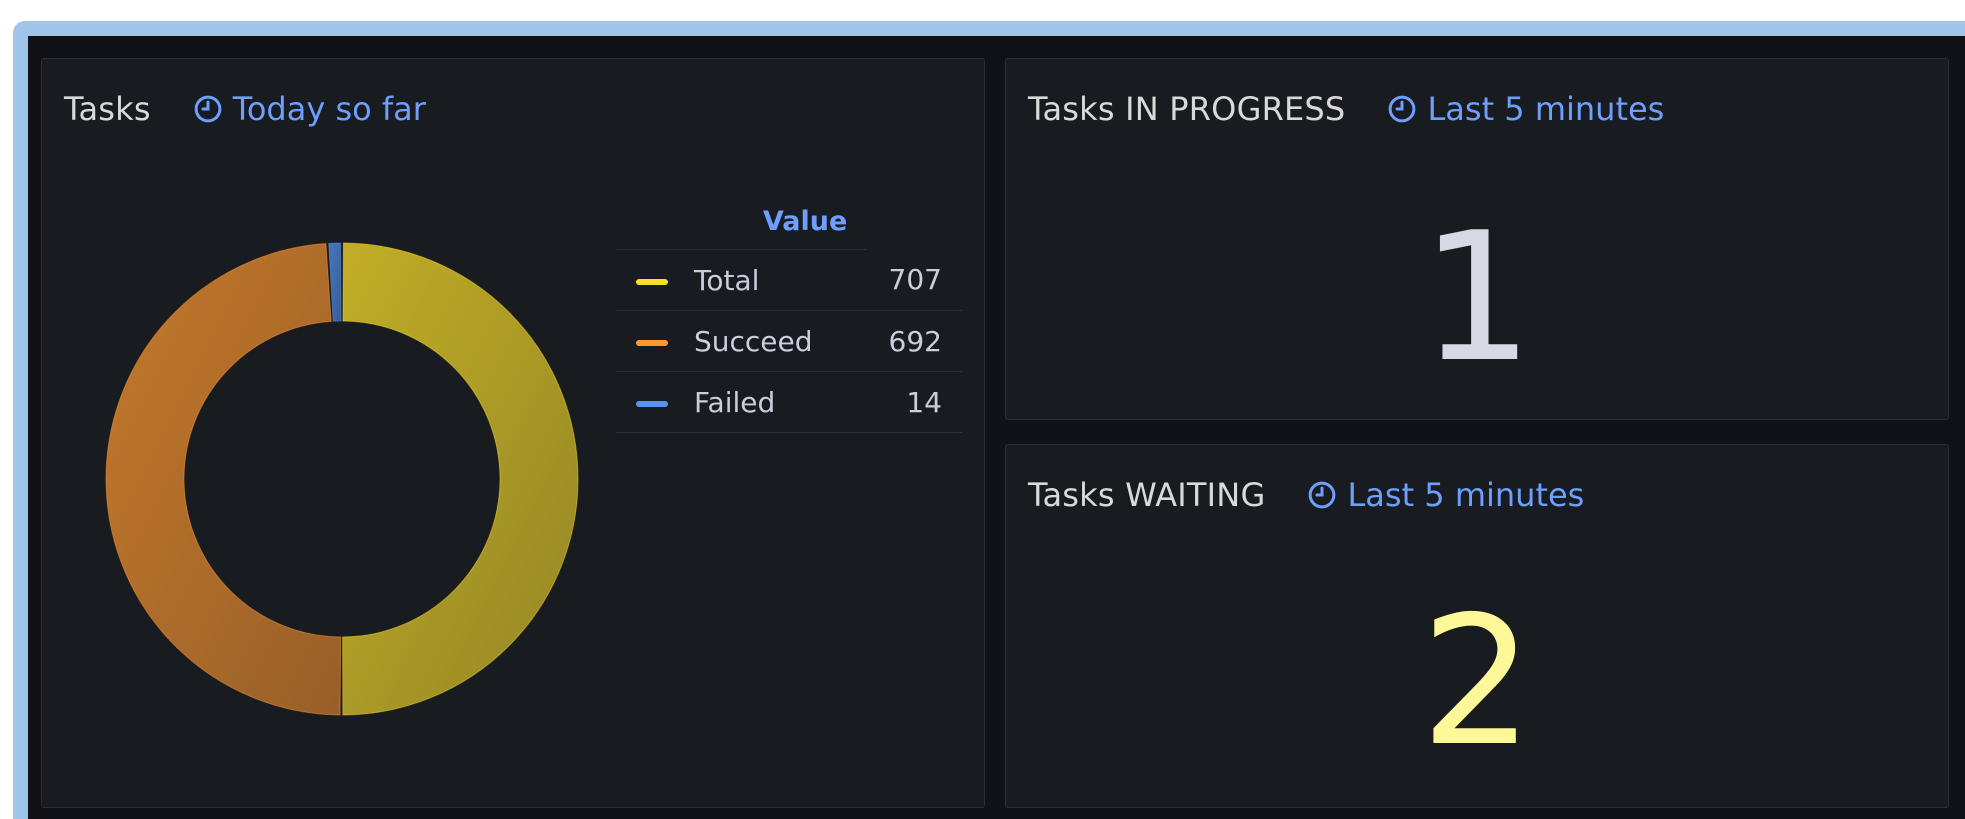  Describe the element at coordinates (1187, 109) in the screenshot. I see `panel-title: Tasks IN PROGRESS` at that location.